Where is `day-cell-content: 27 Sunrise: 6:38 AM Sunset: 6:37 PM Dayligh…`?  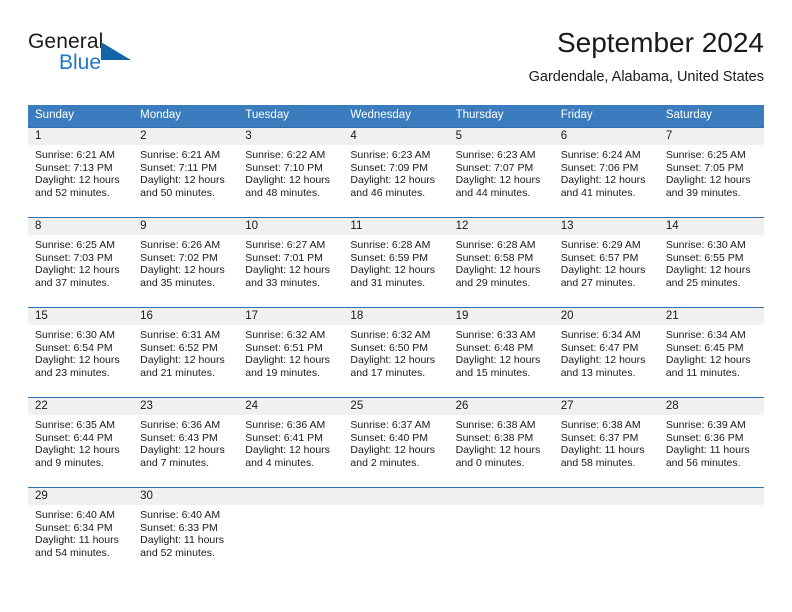 day-cell-content: 27 Sunrise: 6:38 AM Sunset: 6:37 PM Dayligh… is located at coordinates (606, 442).